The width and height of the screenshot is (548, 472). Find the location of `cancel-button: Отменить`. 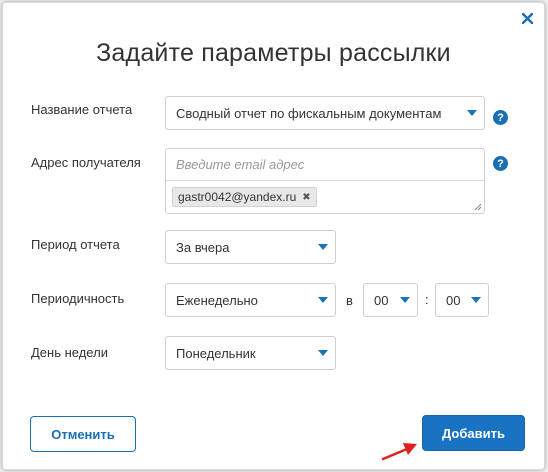

cancel-button: Отменить is located at coordinates (83, 434).